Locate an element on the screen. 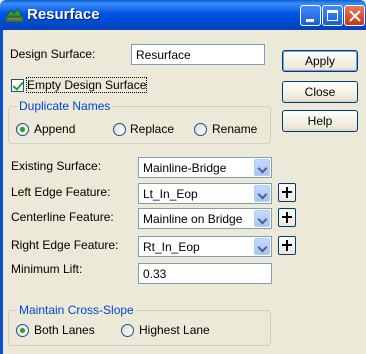 Image resolution: width=366 pixels, height=354 pixels. window-border is located at coordinates (1, 192).